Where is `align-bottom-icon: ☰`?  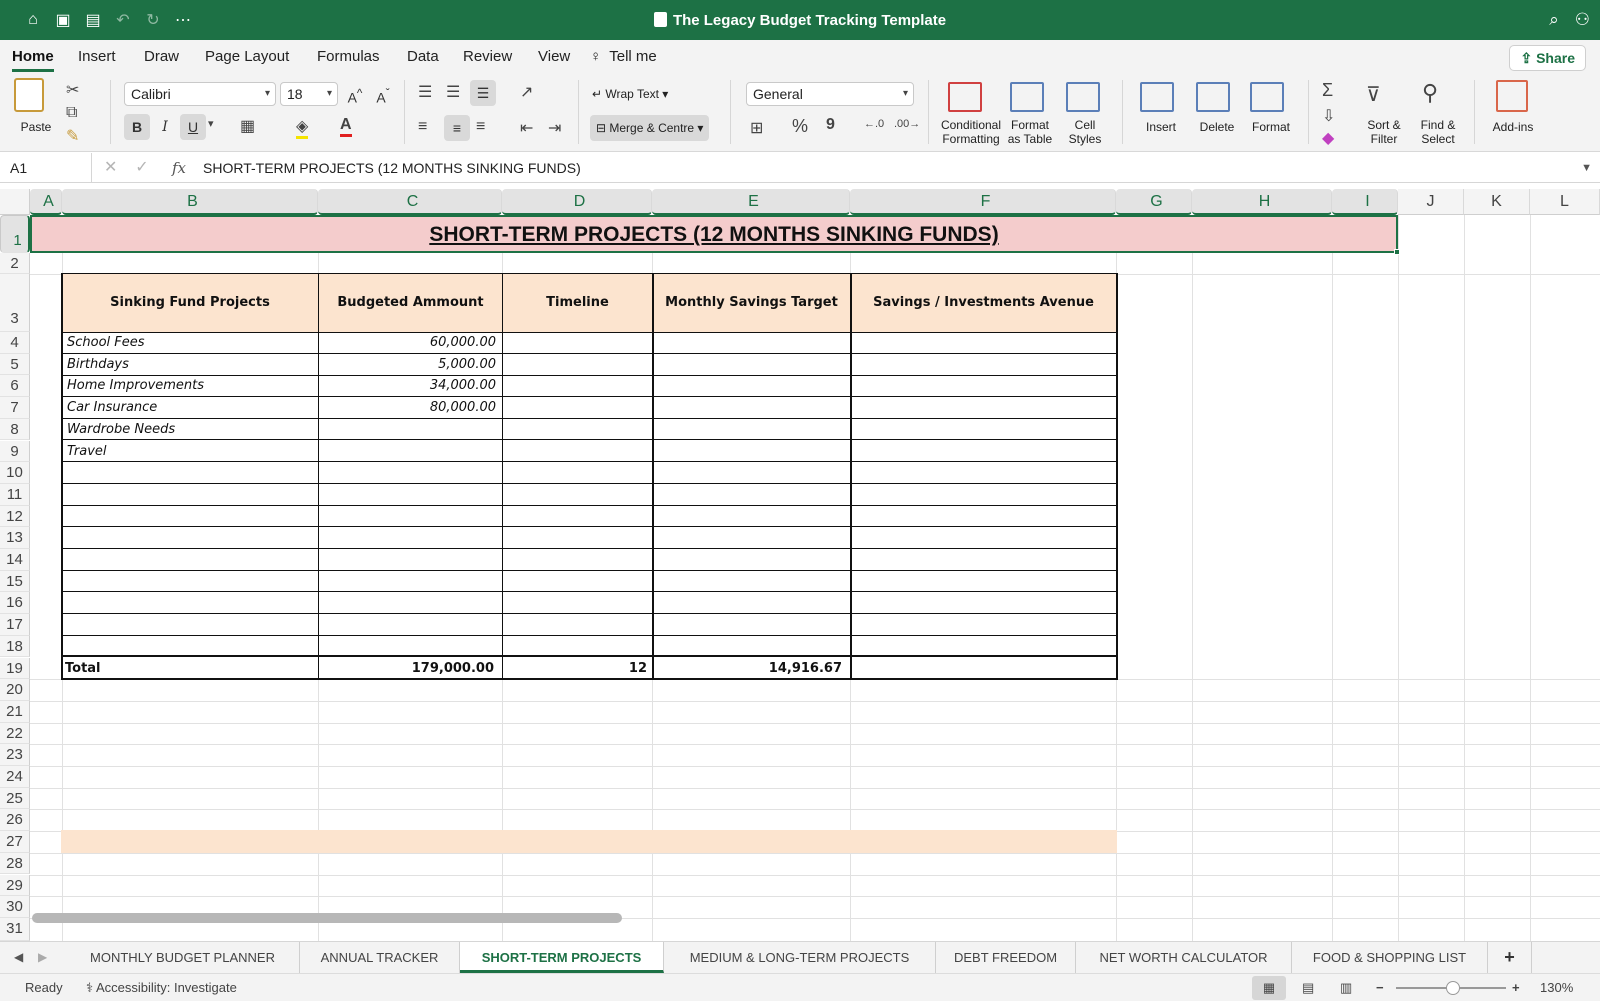 align-bottom-icon: ☰ is located at coordinates (483, 93).